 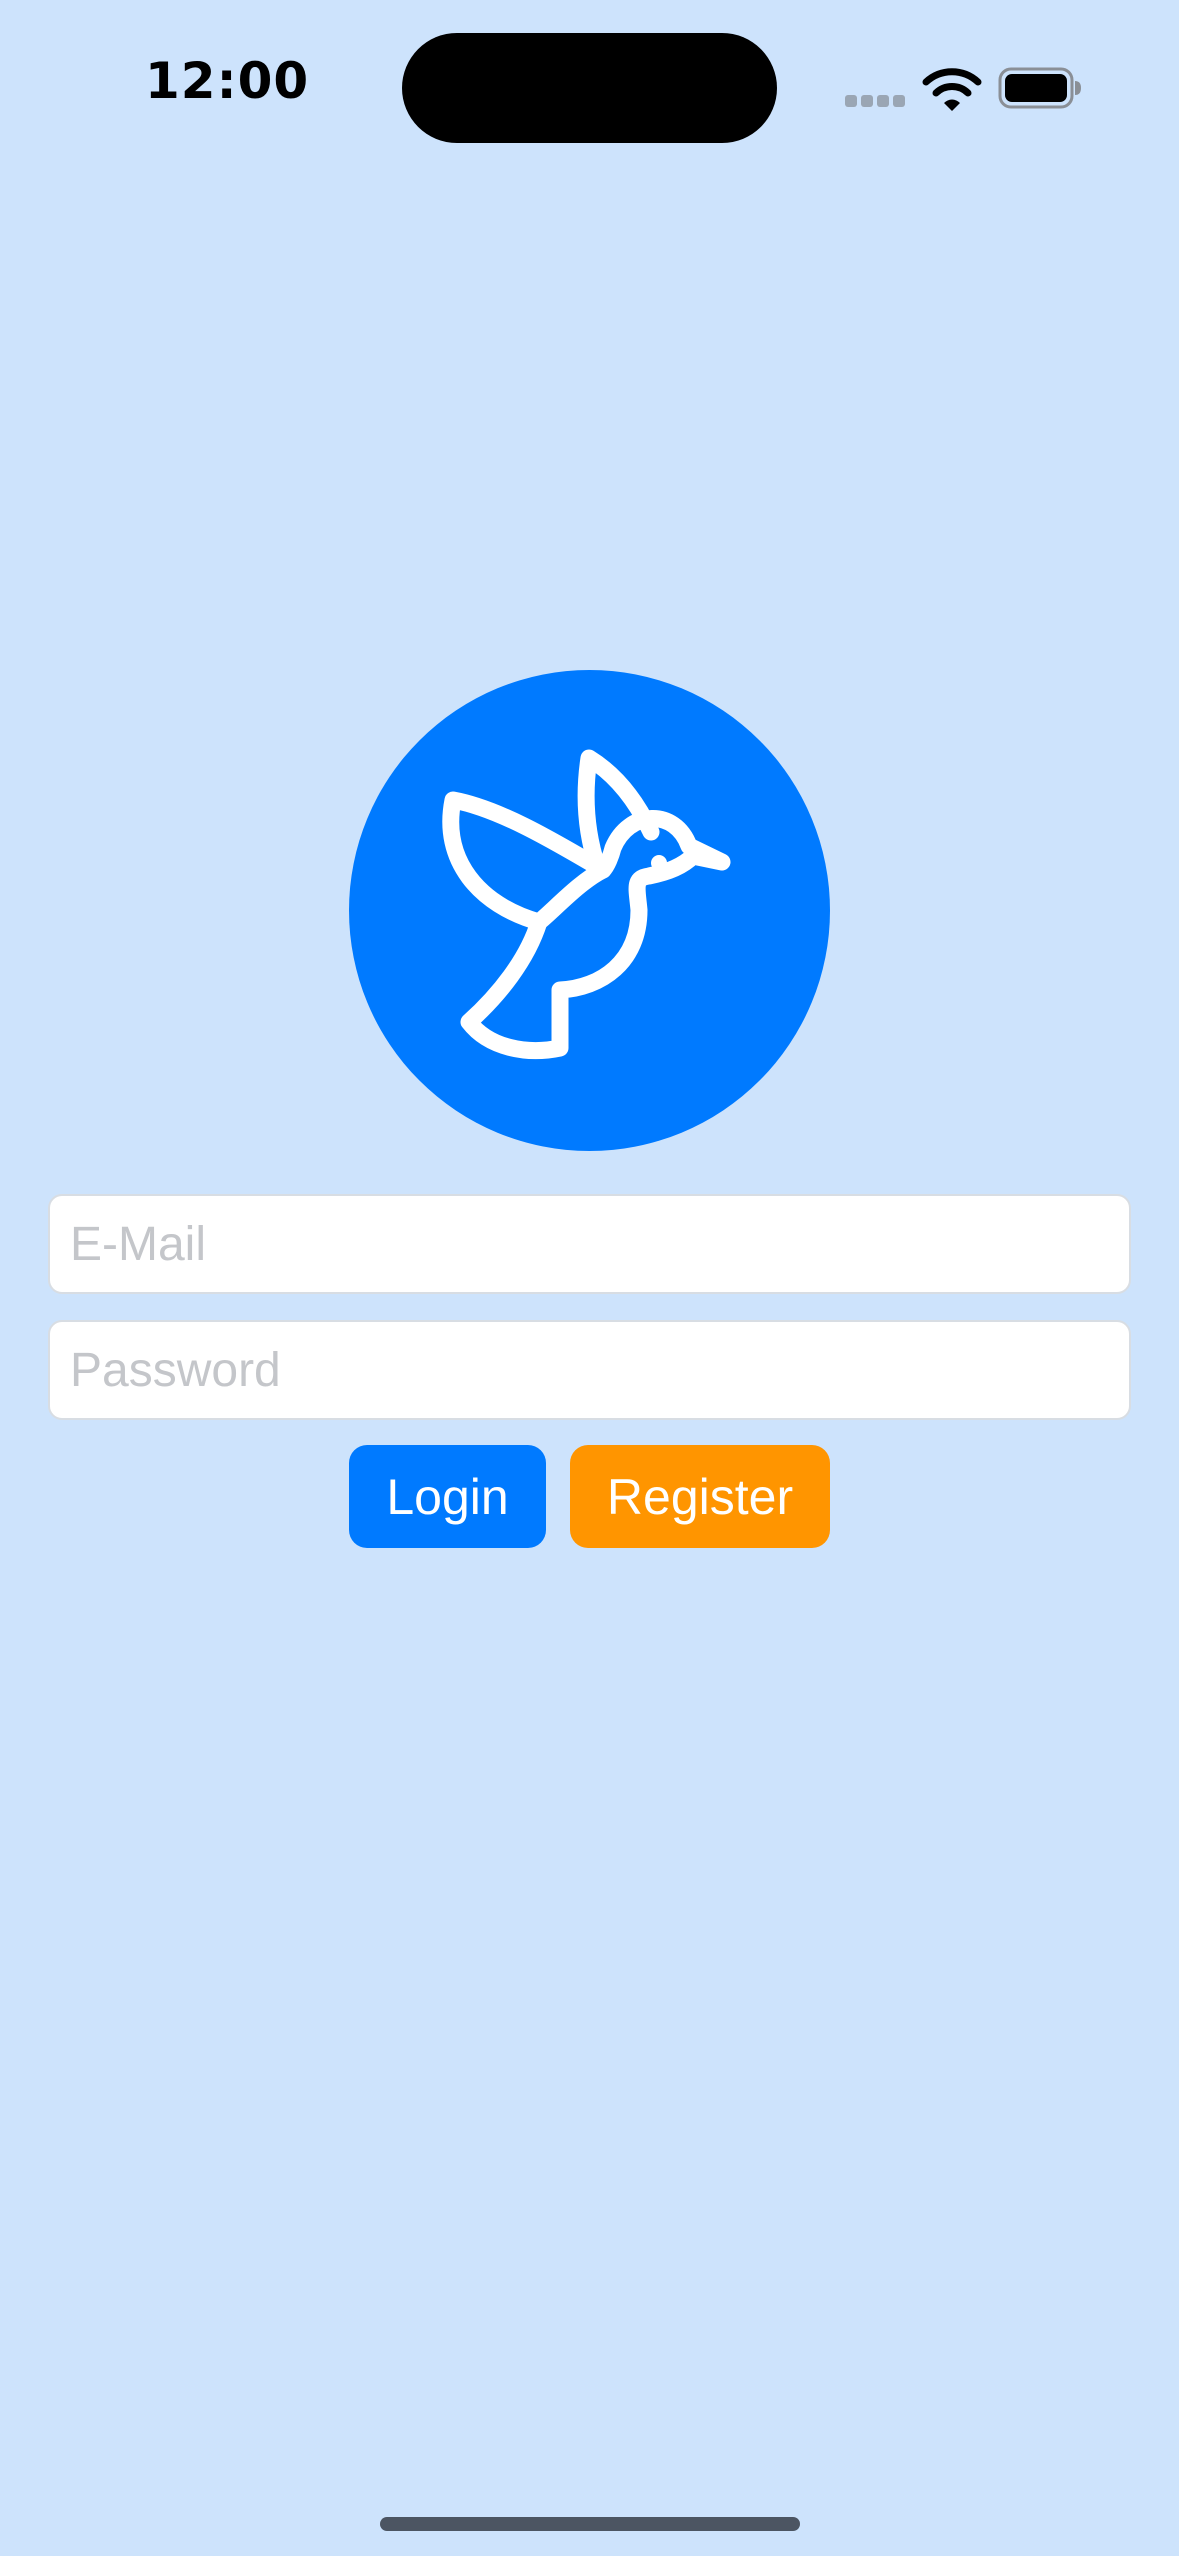 What do you see at coordinates (447, 1496) in the screenshot?
I see `login-button: Login` at bounding box center [447, 1496].